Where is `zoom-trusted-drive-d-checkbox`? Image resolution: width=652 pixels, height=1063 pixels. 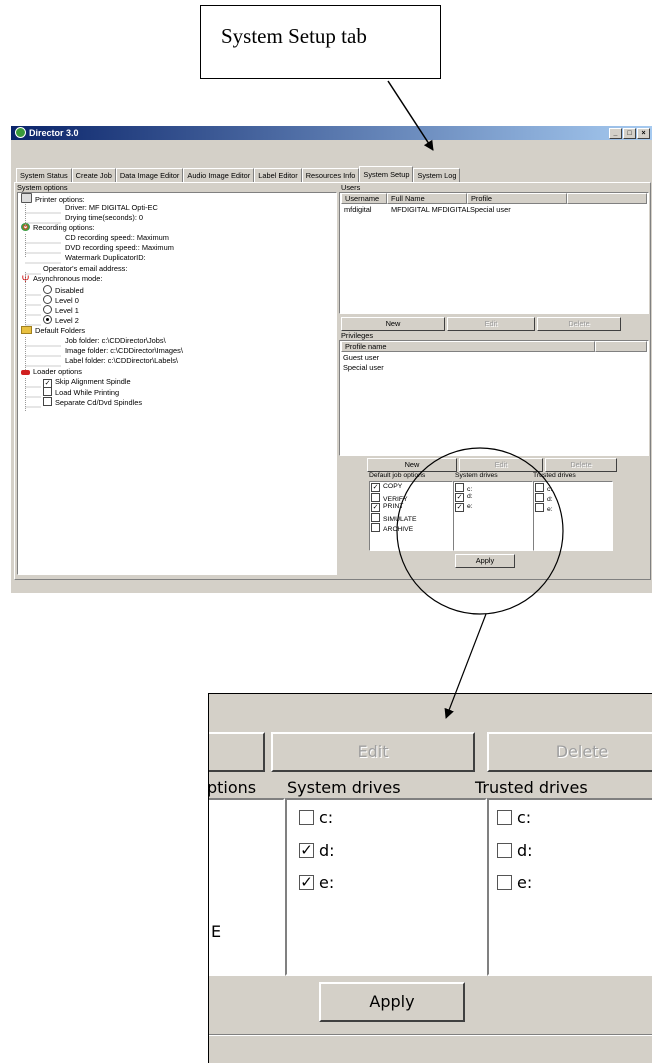 zoom-trusted-drive-d-checkbox is located at coordinates (504, 850).